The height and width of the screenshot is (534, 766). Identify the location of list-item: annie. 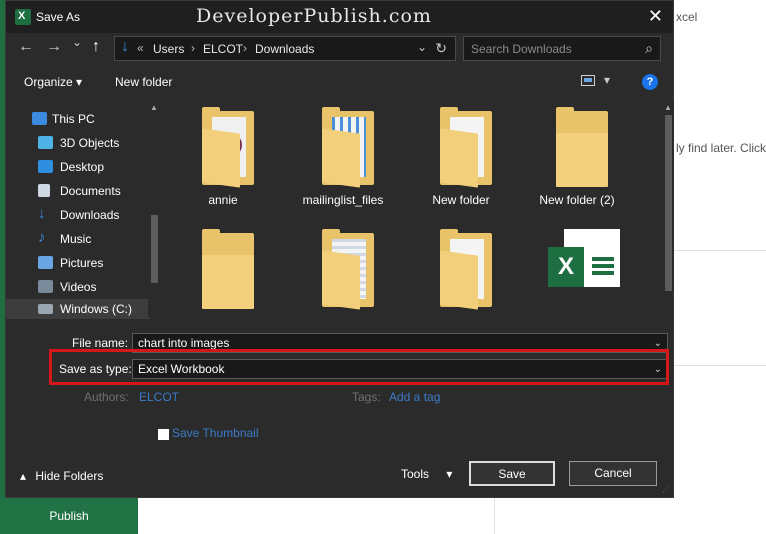
(223, 156).